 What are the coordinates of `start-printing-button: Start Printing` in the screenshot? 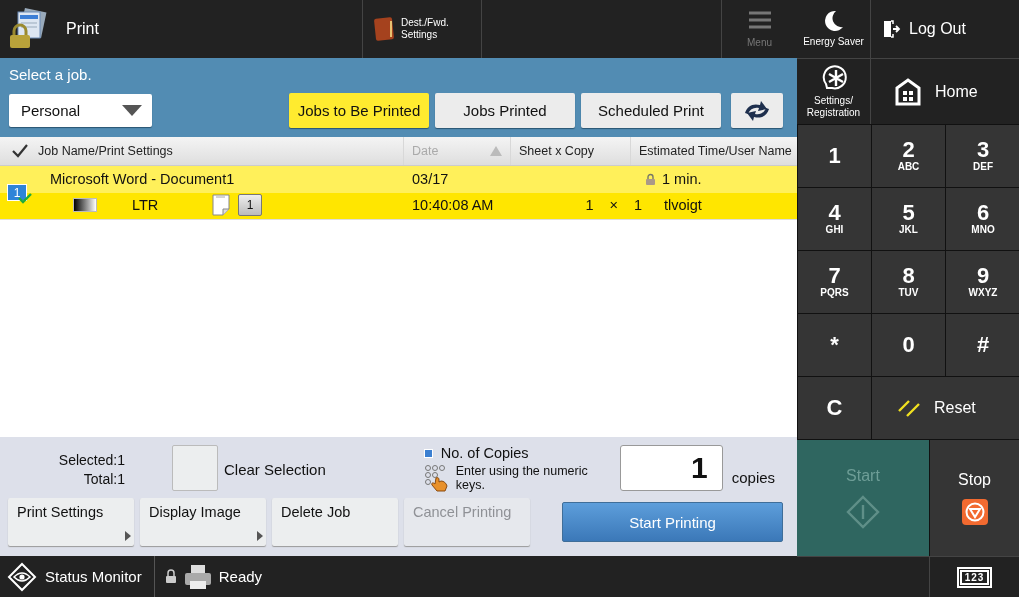 It's located at (672, 522).